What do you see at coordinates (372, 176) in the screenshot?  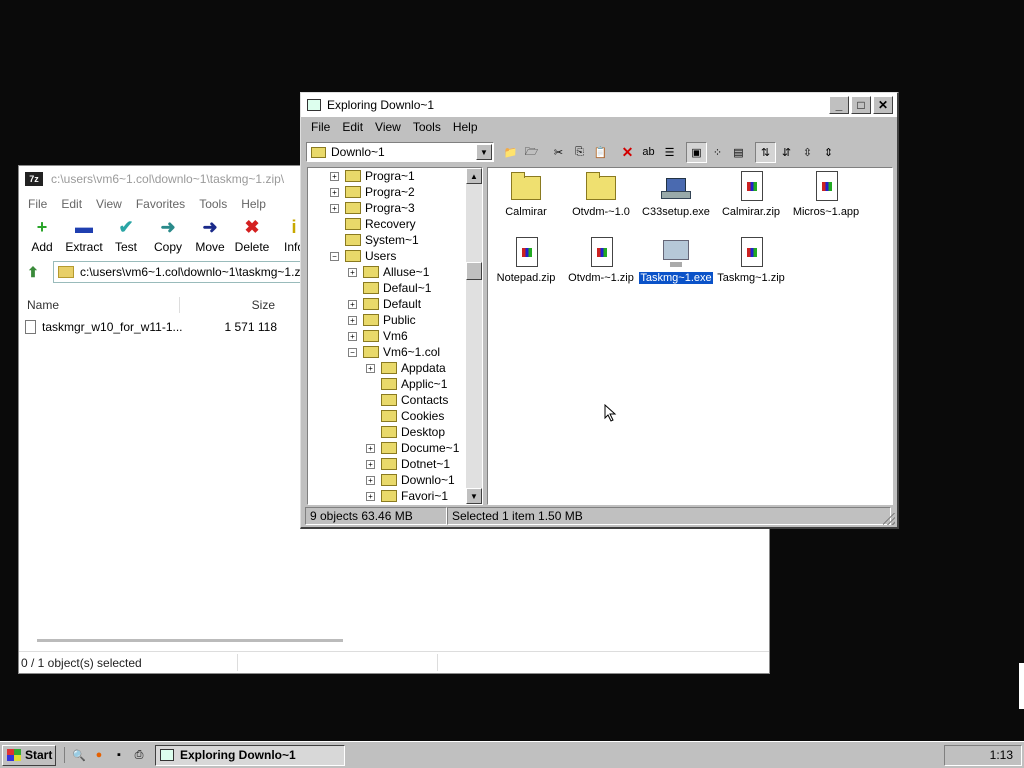 I see `tree-item: + Progra~1` at bounding box center [372, 176].